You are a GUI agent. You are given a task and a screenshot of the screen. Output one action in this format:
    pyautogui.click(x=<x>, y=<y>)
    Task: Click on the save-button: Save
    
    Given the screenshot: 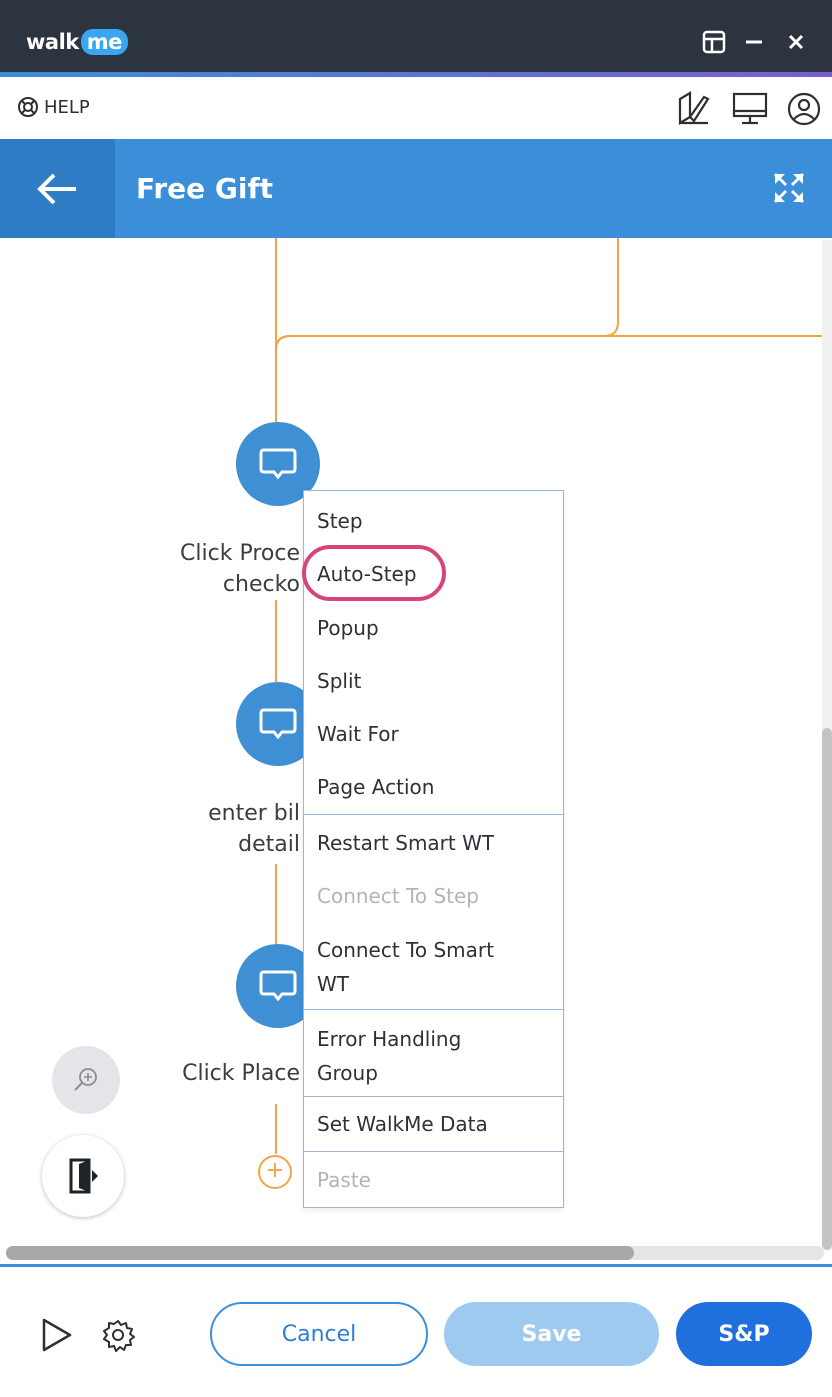 What is the action you would take?
    pyautogui.click(x=551, y=1334)
    